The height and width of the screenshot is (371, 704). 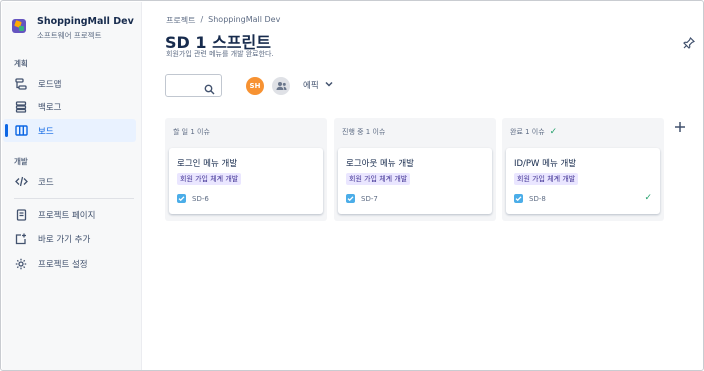 I want to click on add-column-button, so click(x=680, y=127).